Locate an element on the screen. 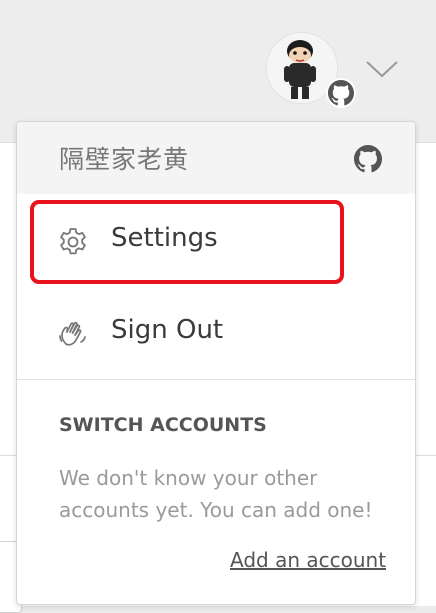  account-menu-chevron-button is located at coordinates (382, 69).